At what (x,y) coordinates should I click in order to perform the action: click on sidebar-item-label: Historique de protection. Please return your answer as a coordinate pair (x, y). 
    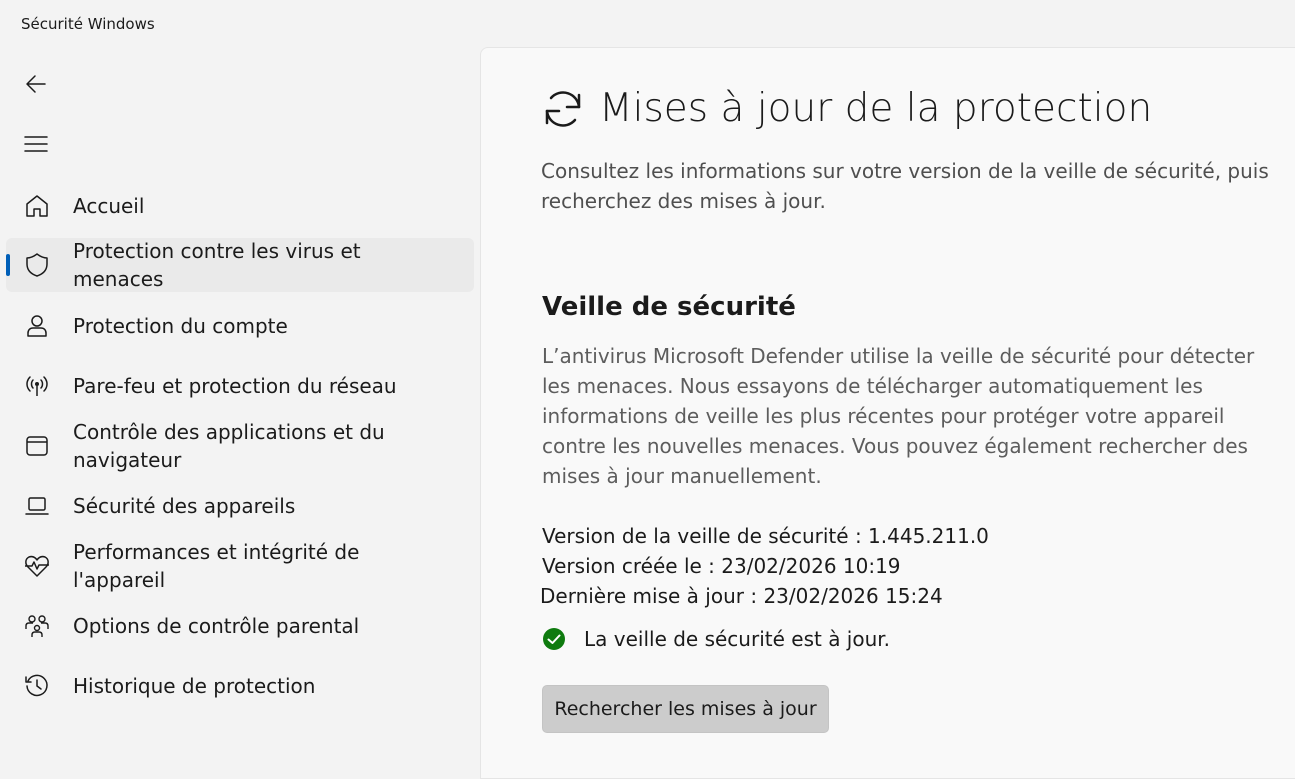
    Looking at the image, I should click on (194, 686).